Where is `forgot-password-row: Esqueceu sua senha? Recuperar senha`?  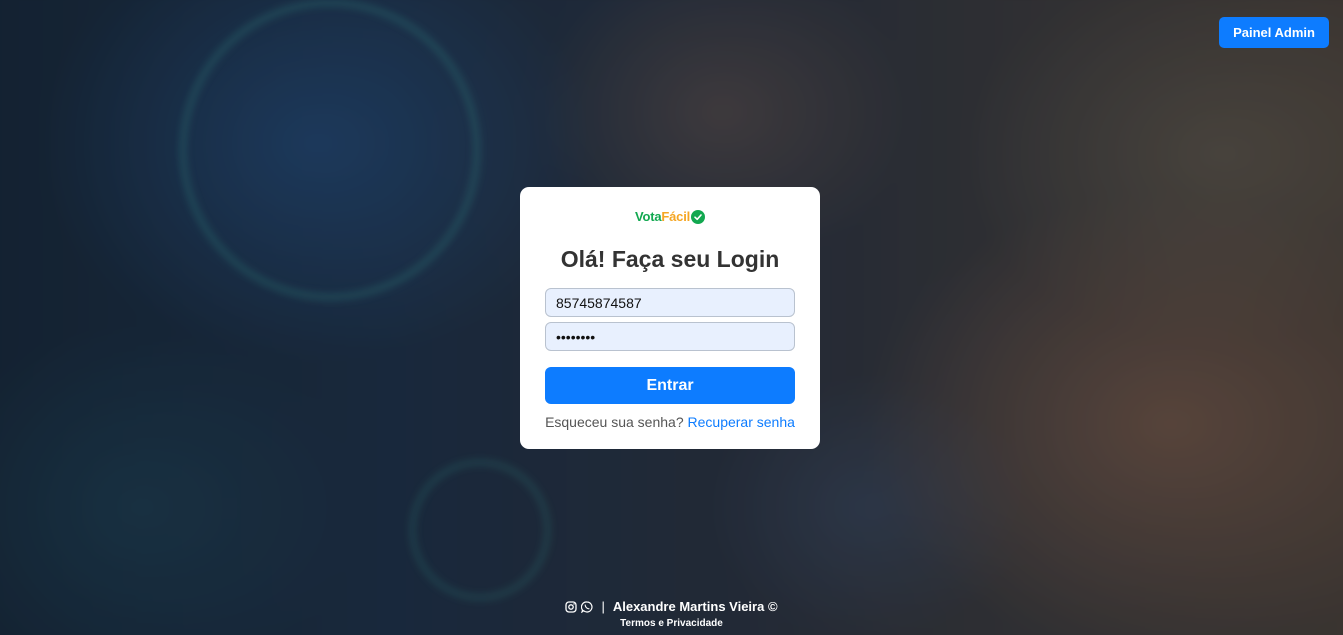 forgot-password-row: Esqueceu sua senha? Recuperar senha is located at coordinates (670, 422).